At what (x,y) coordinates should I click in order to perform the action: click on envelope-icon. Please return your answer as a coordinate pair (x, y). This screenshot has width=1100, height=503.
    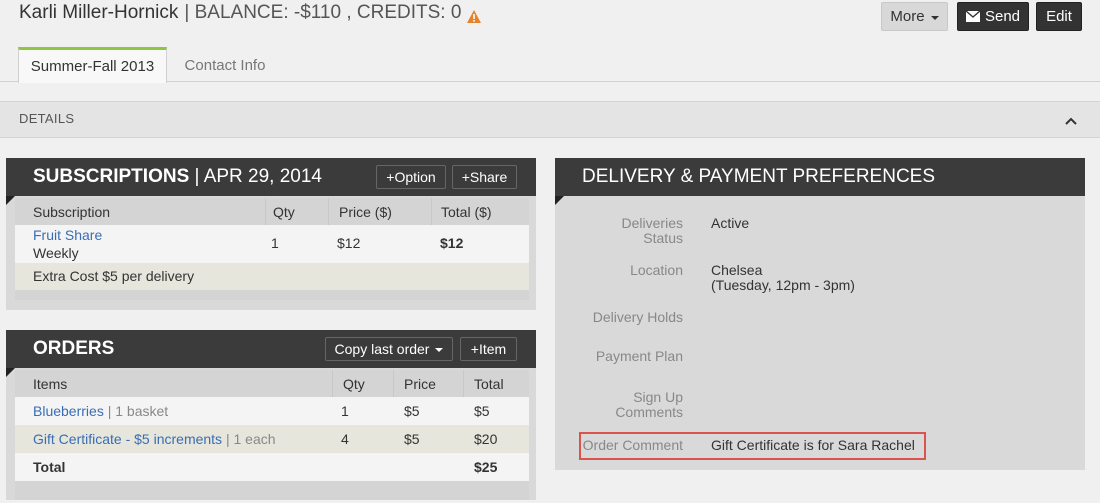
    Looking at the image, I should click on (972, 16).